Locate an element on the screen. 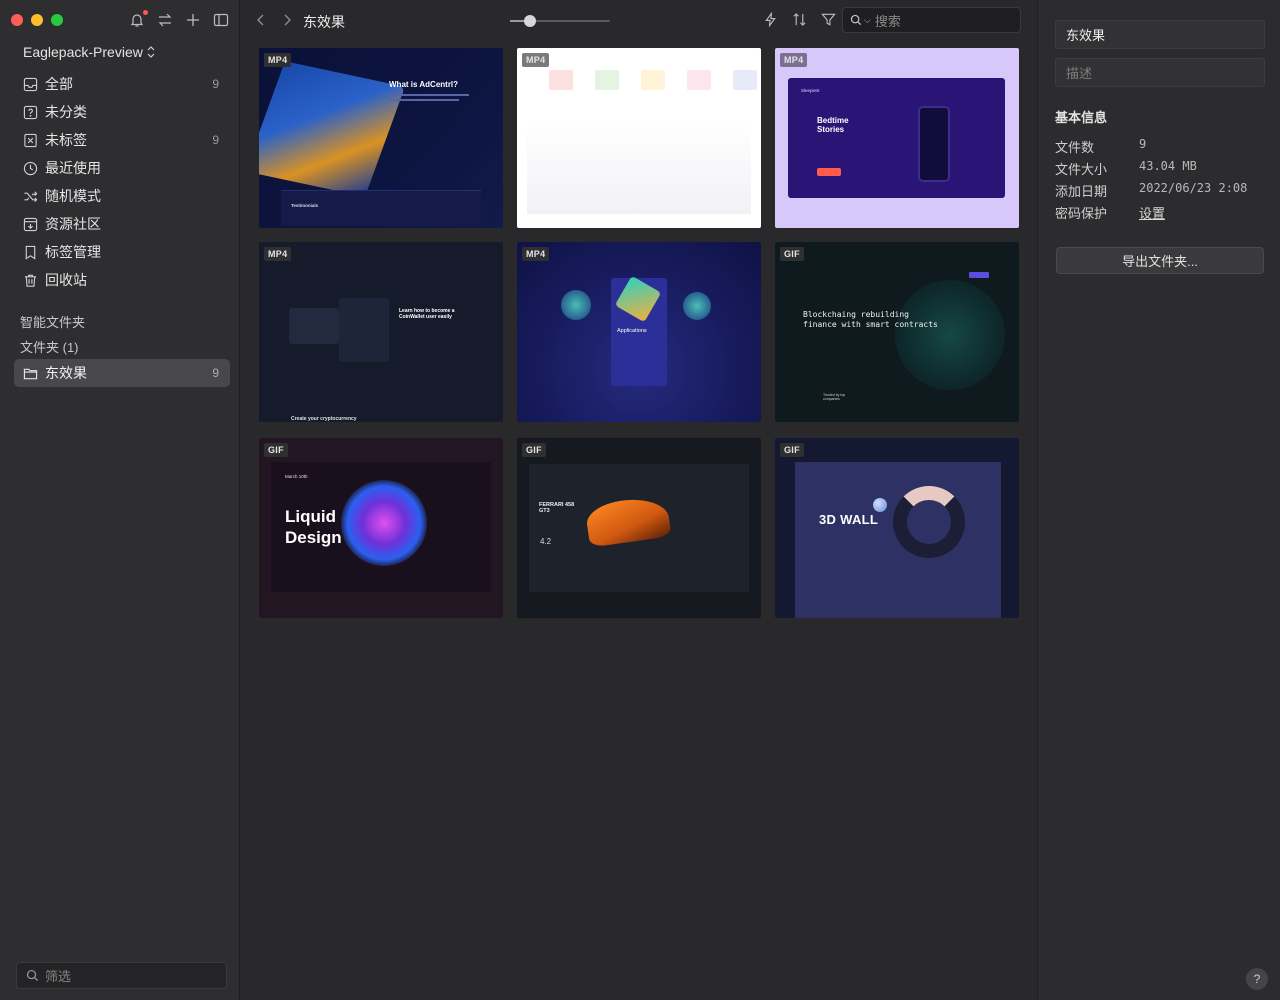  info-value: 2022/06/23 2:08 is located at coordinates (1193, 188).